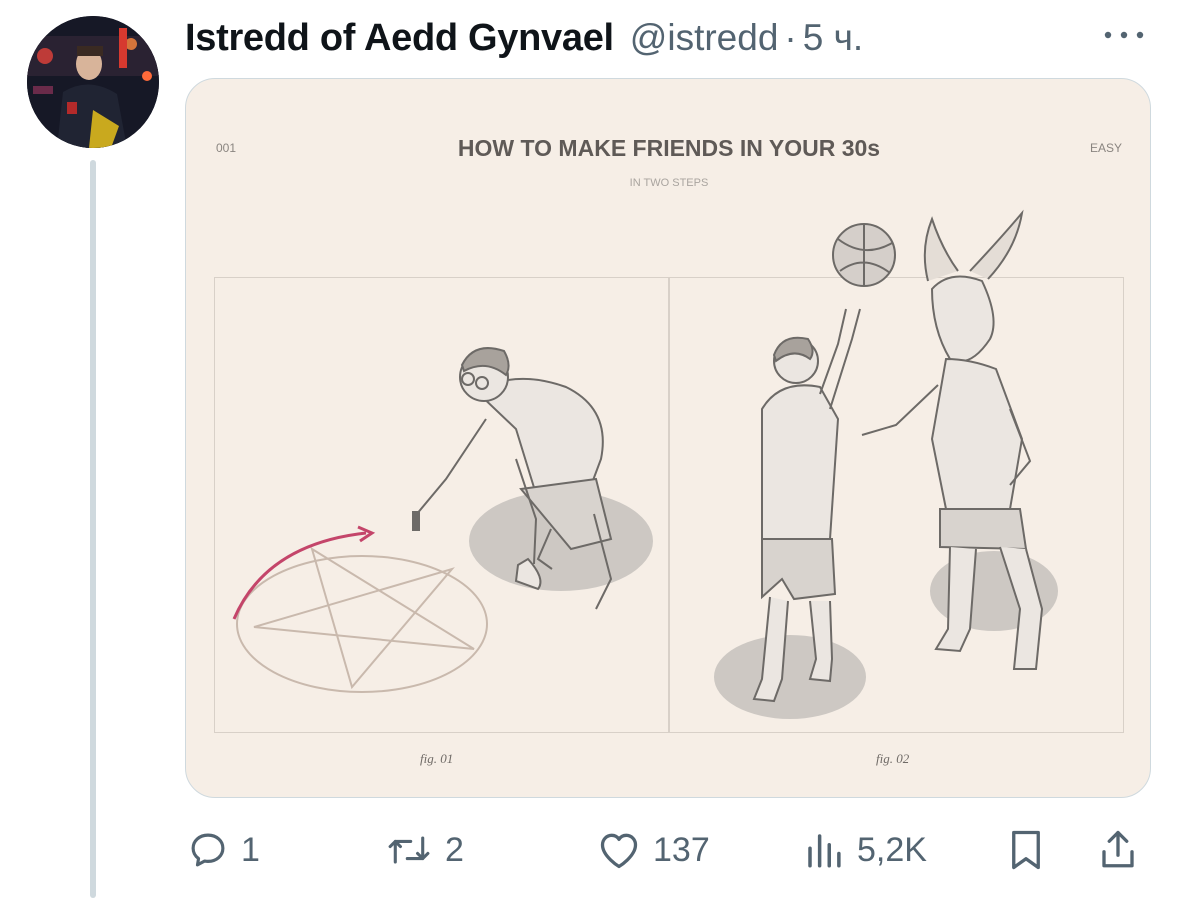 The width and height of the screenshot is (1179, 898). I want to click on retweet-button: 2, so click(424, 850).